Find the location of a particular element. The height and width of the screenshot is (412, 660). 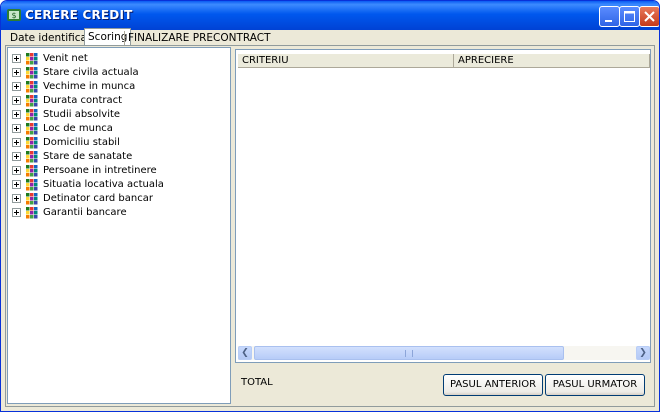

scroll-right-icon: ❯ is located at coordinates (643, 353).